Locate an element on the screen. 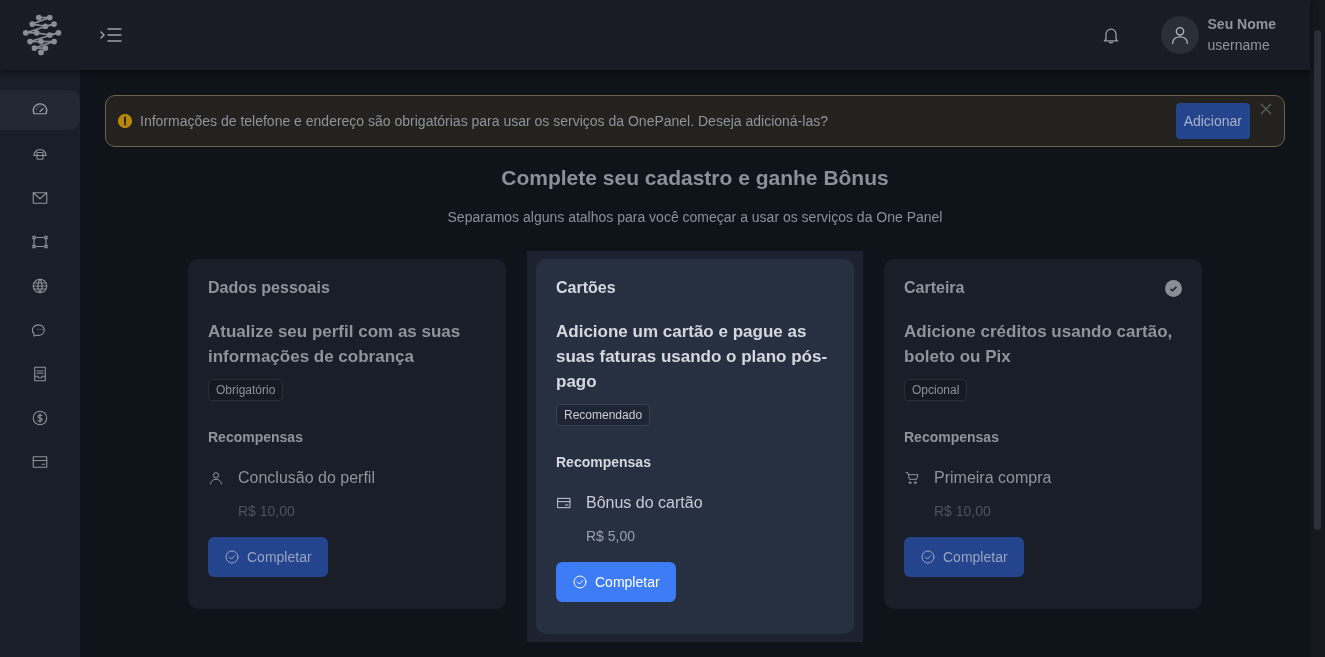  add-button: Adicionar is located at coordinates (1212, 121).